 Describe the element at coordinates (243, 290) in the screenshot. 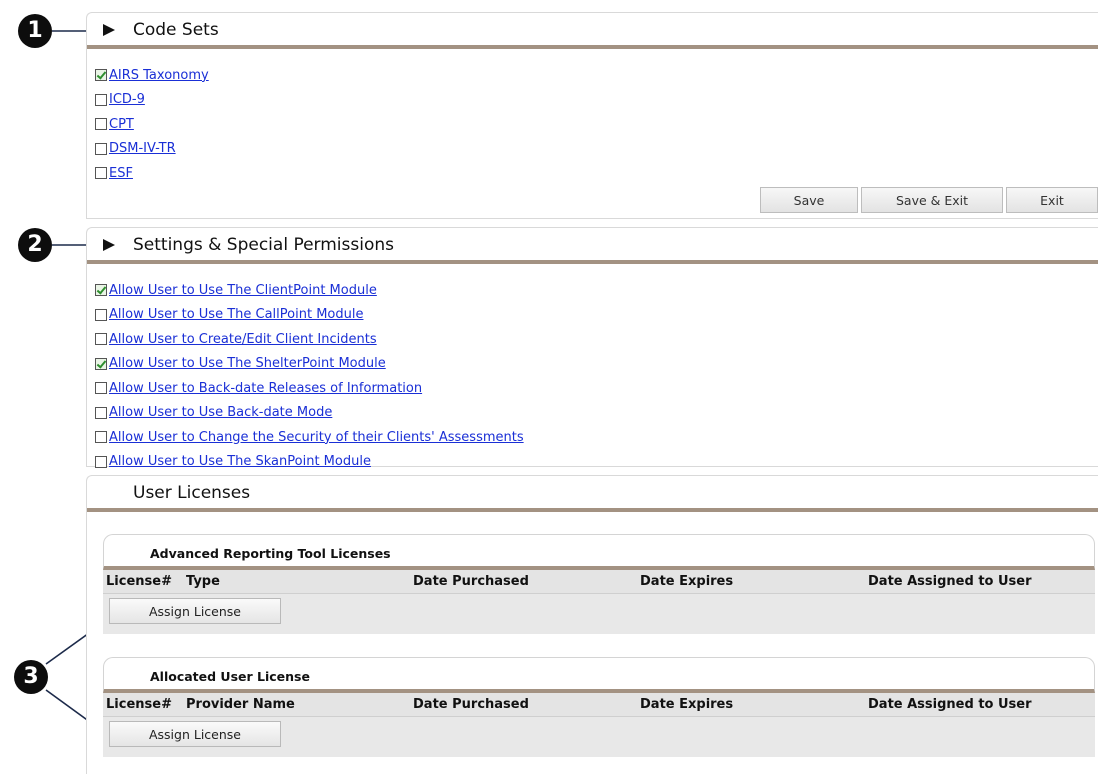

I see `permission-link-clientpoint: Allow User to Use The ClientPoint Module` at that location.